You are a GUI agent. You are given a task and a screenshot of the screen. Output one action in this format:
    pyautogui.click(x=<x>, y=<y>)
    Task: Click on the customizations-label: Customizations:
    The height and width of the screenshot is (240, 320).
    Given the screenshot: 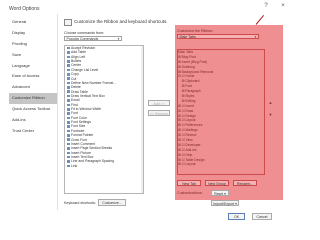 What is the action you would take?
    pyautogui.click(x=190, y=193)
    